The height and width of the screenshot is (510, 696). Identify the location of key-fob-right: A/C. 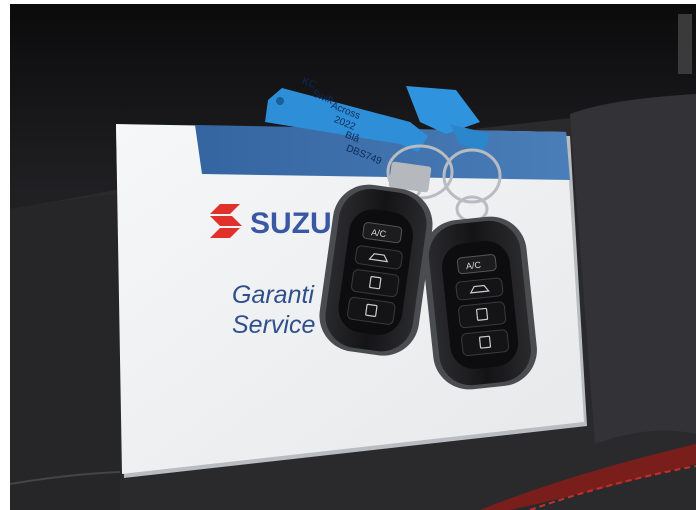
(479, 303).